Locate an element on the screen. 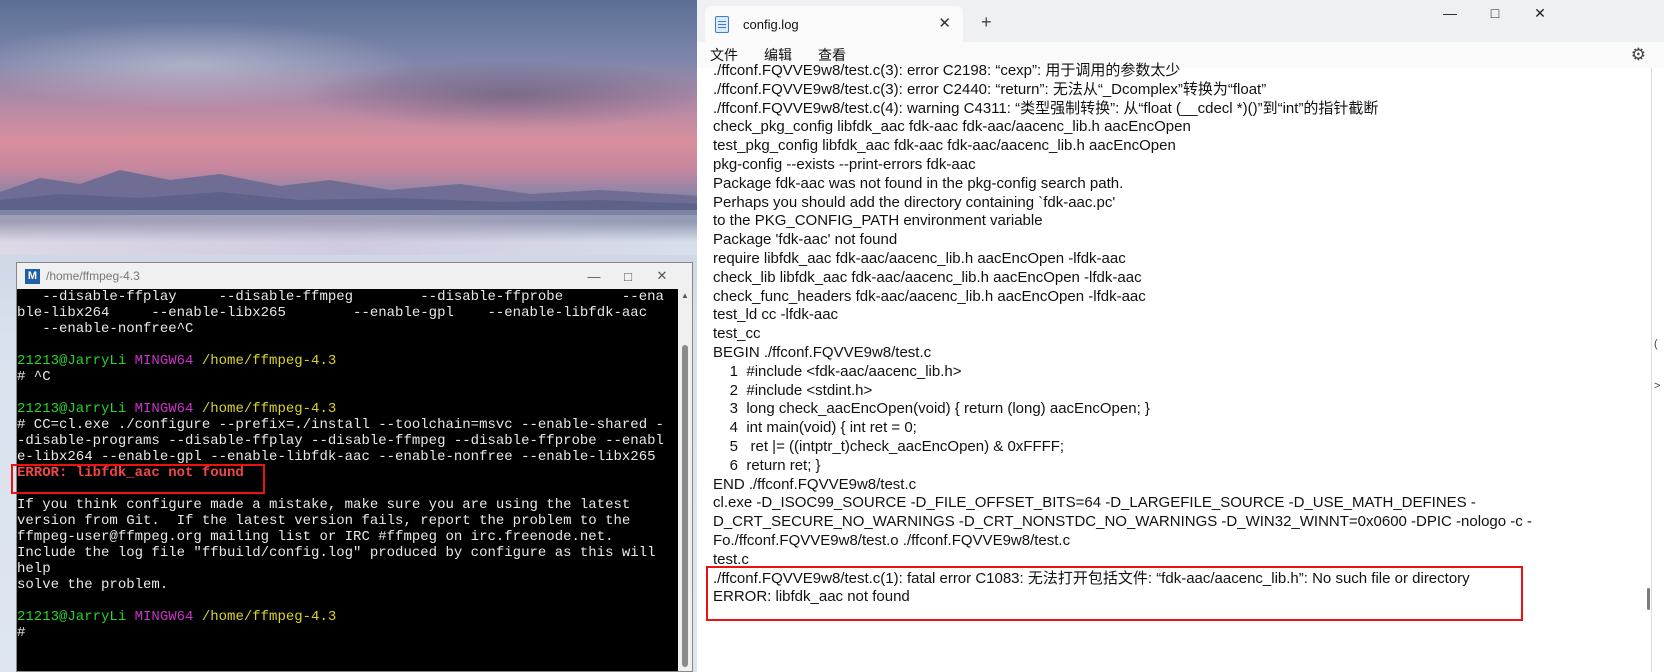 The height and width of the screenshot is (672, 1664). msys2-icon: M is located at coordinates (32, 276).